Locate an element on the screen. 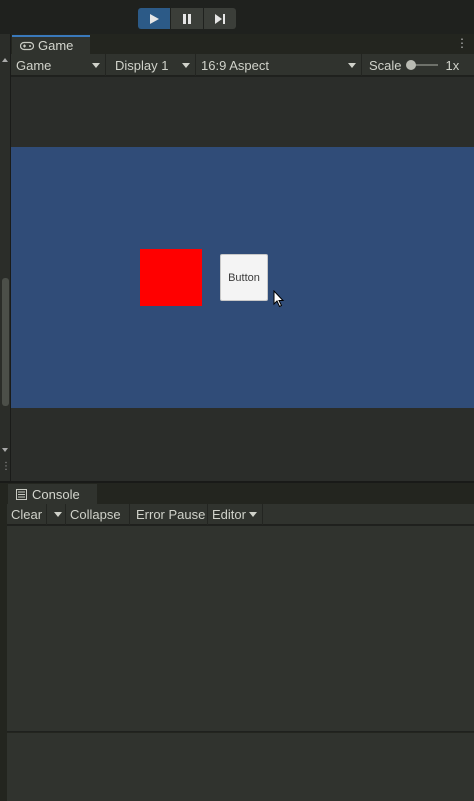 The image size is (474, 801). aspect-value: 16:9 Aspect is located at coordinates (235, 65).